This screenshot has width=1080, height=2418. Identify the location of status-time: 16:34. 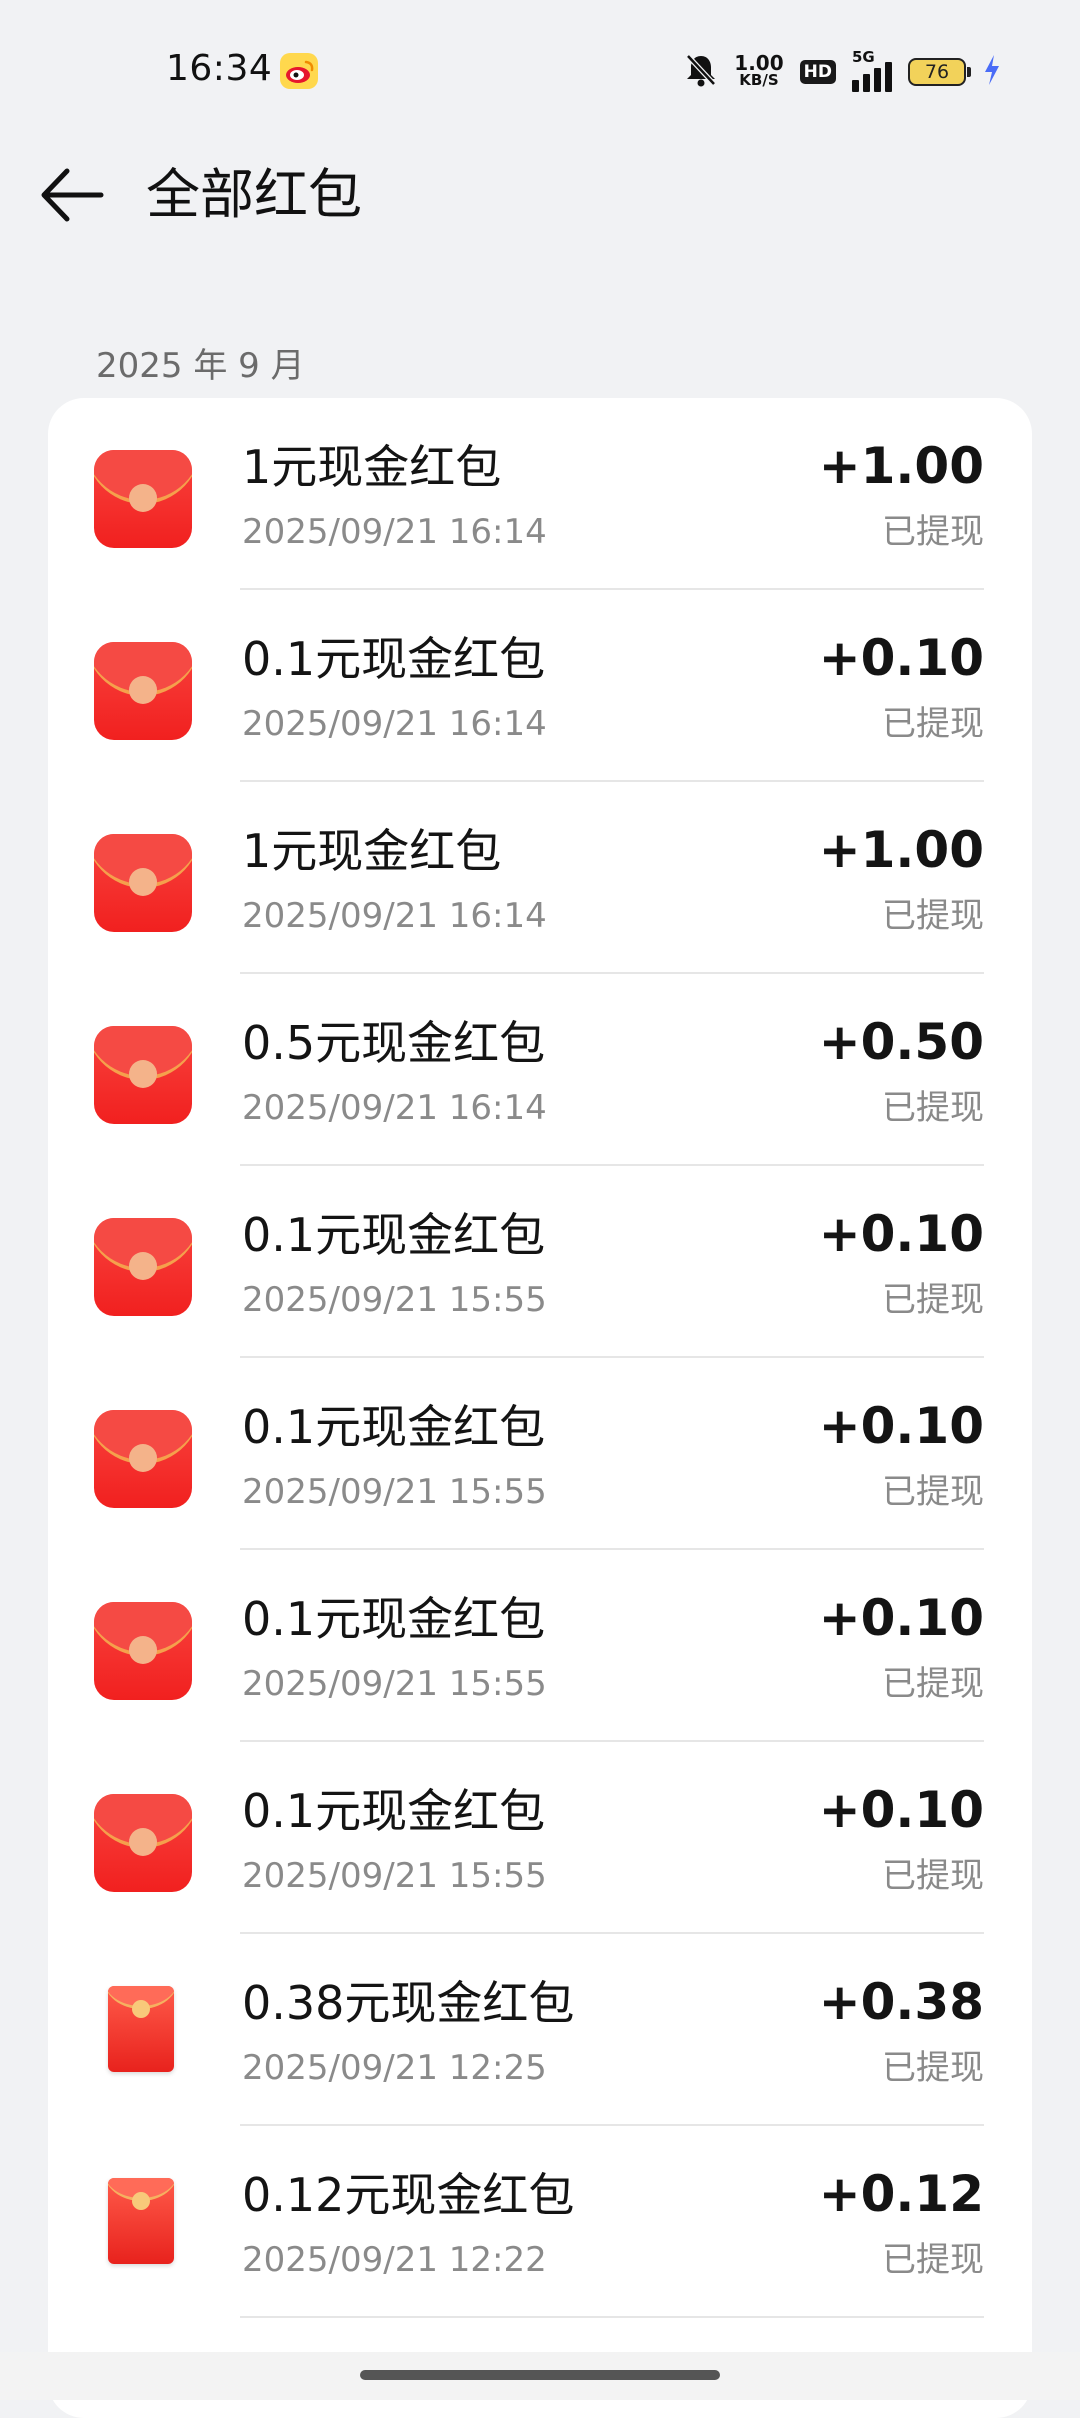
(219, 68).